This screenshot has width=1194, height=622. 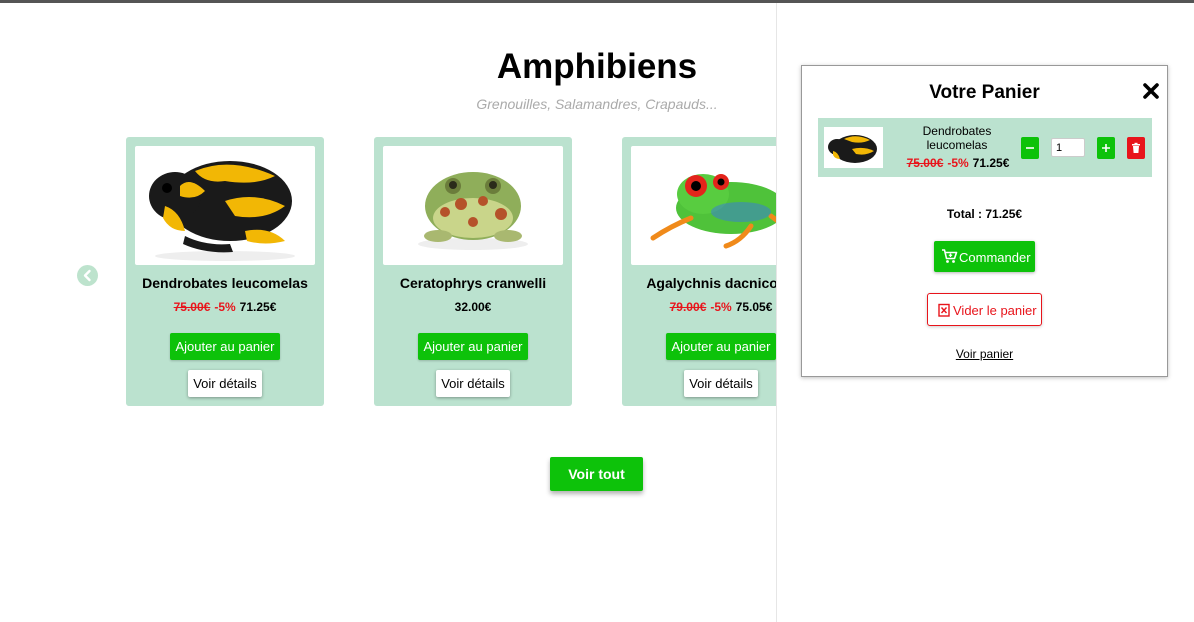 What do you see at coordinates (950, 256) in the screenshot?
I see `cart-icon` at bounding box center [950, 256].